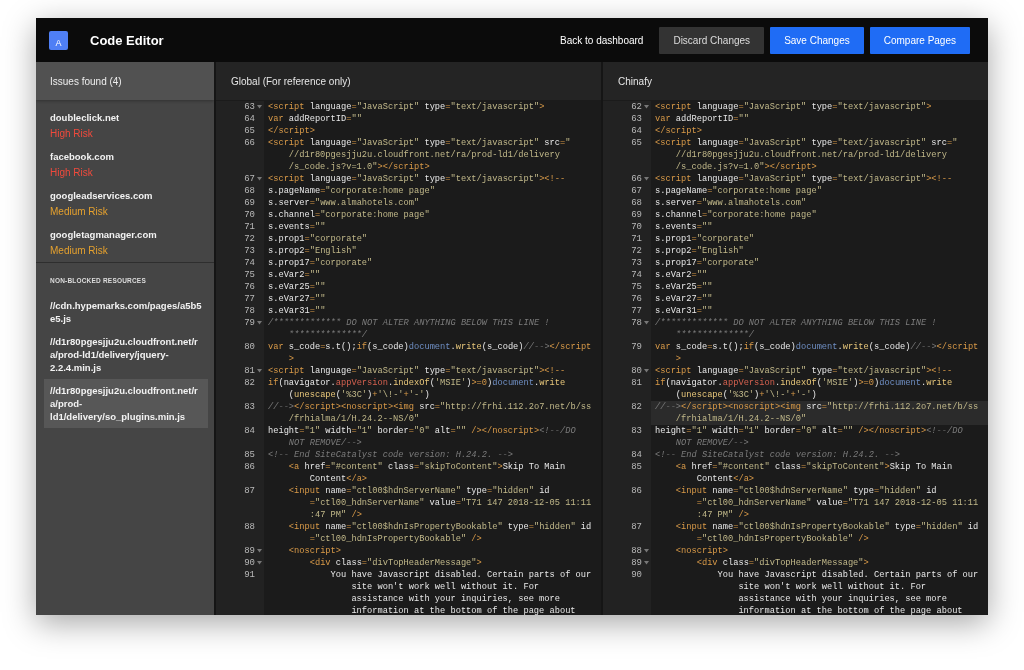  What do you see at coordinates (682, 275) in the screenshot?
I see `code-line: s.eVar2=""` at bounding box center [682, 275].